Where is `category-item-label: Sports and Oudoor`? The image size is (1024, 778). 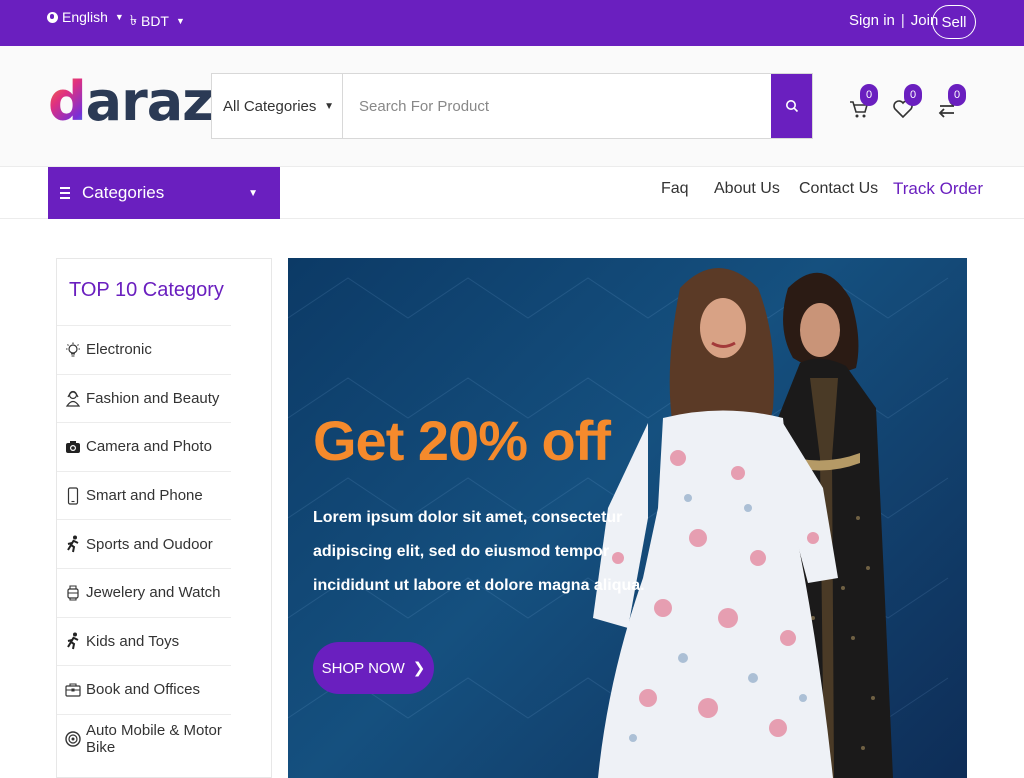 category-item-label: Sports and Oudoor is located at coordinates (149, 544).